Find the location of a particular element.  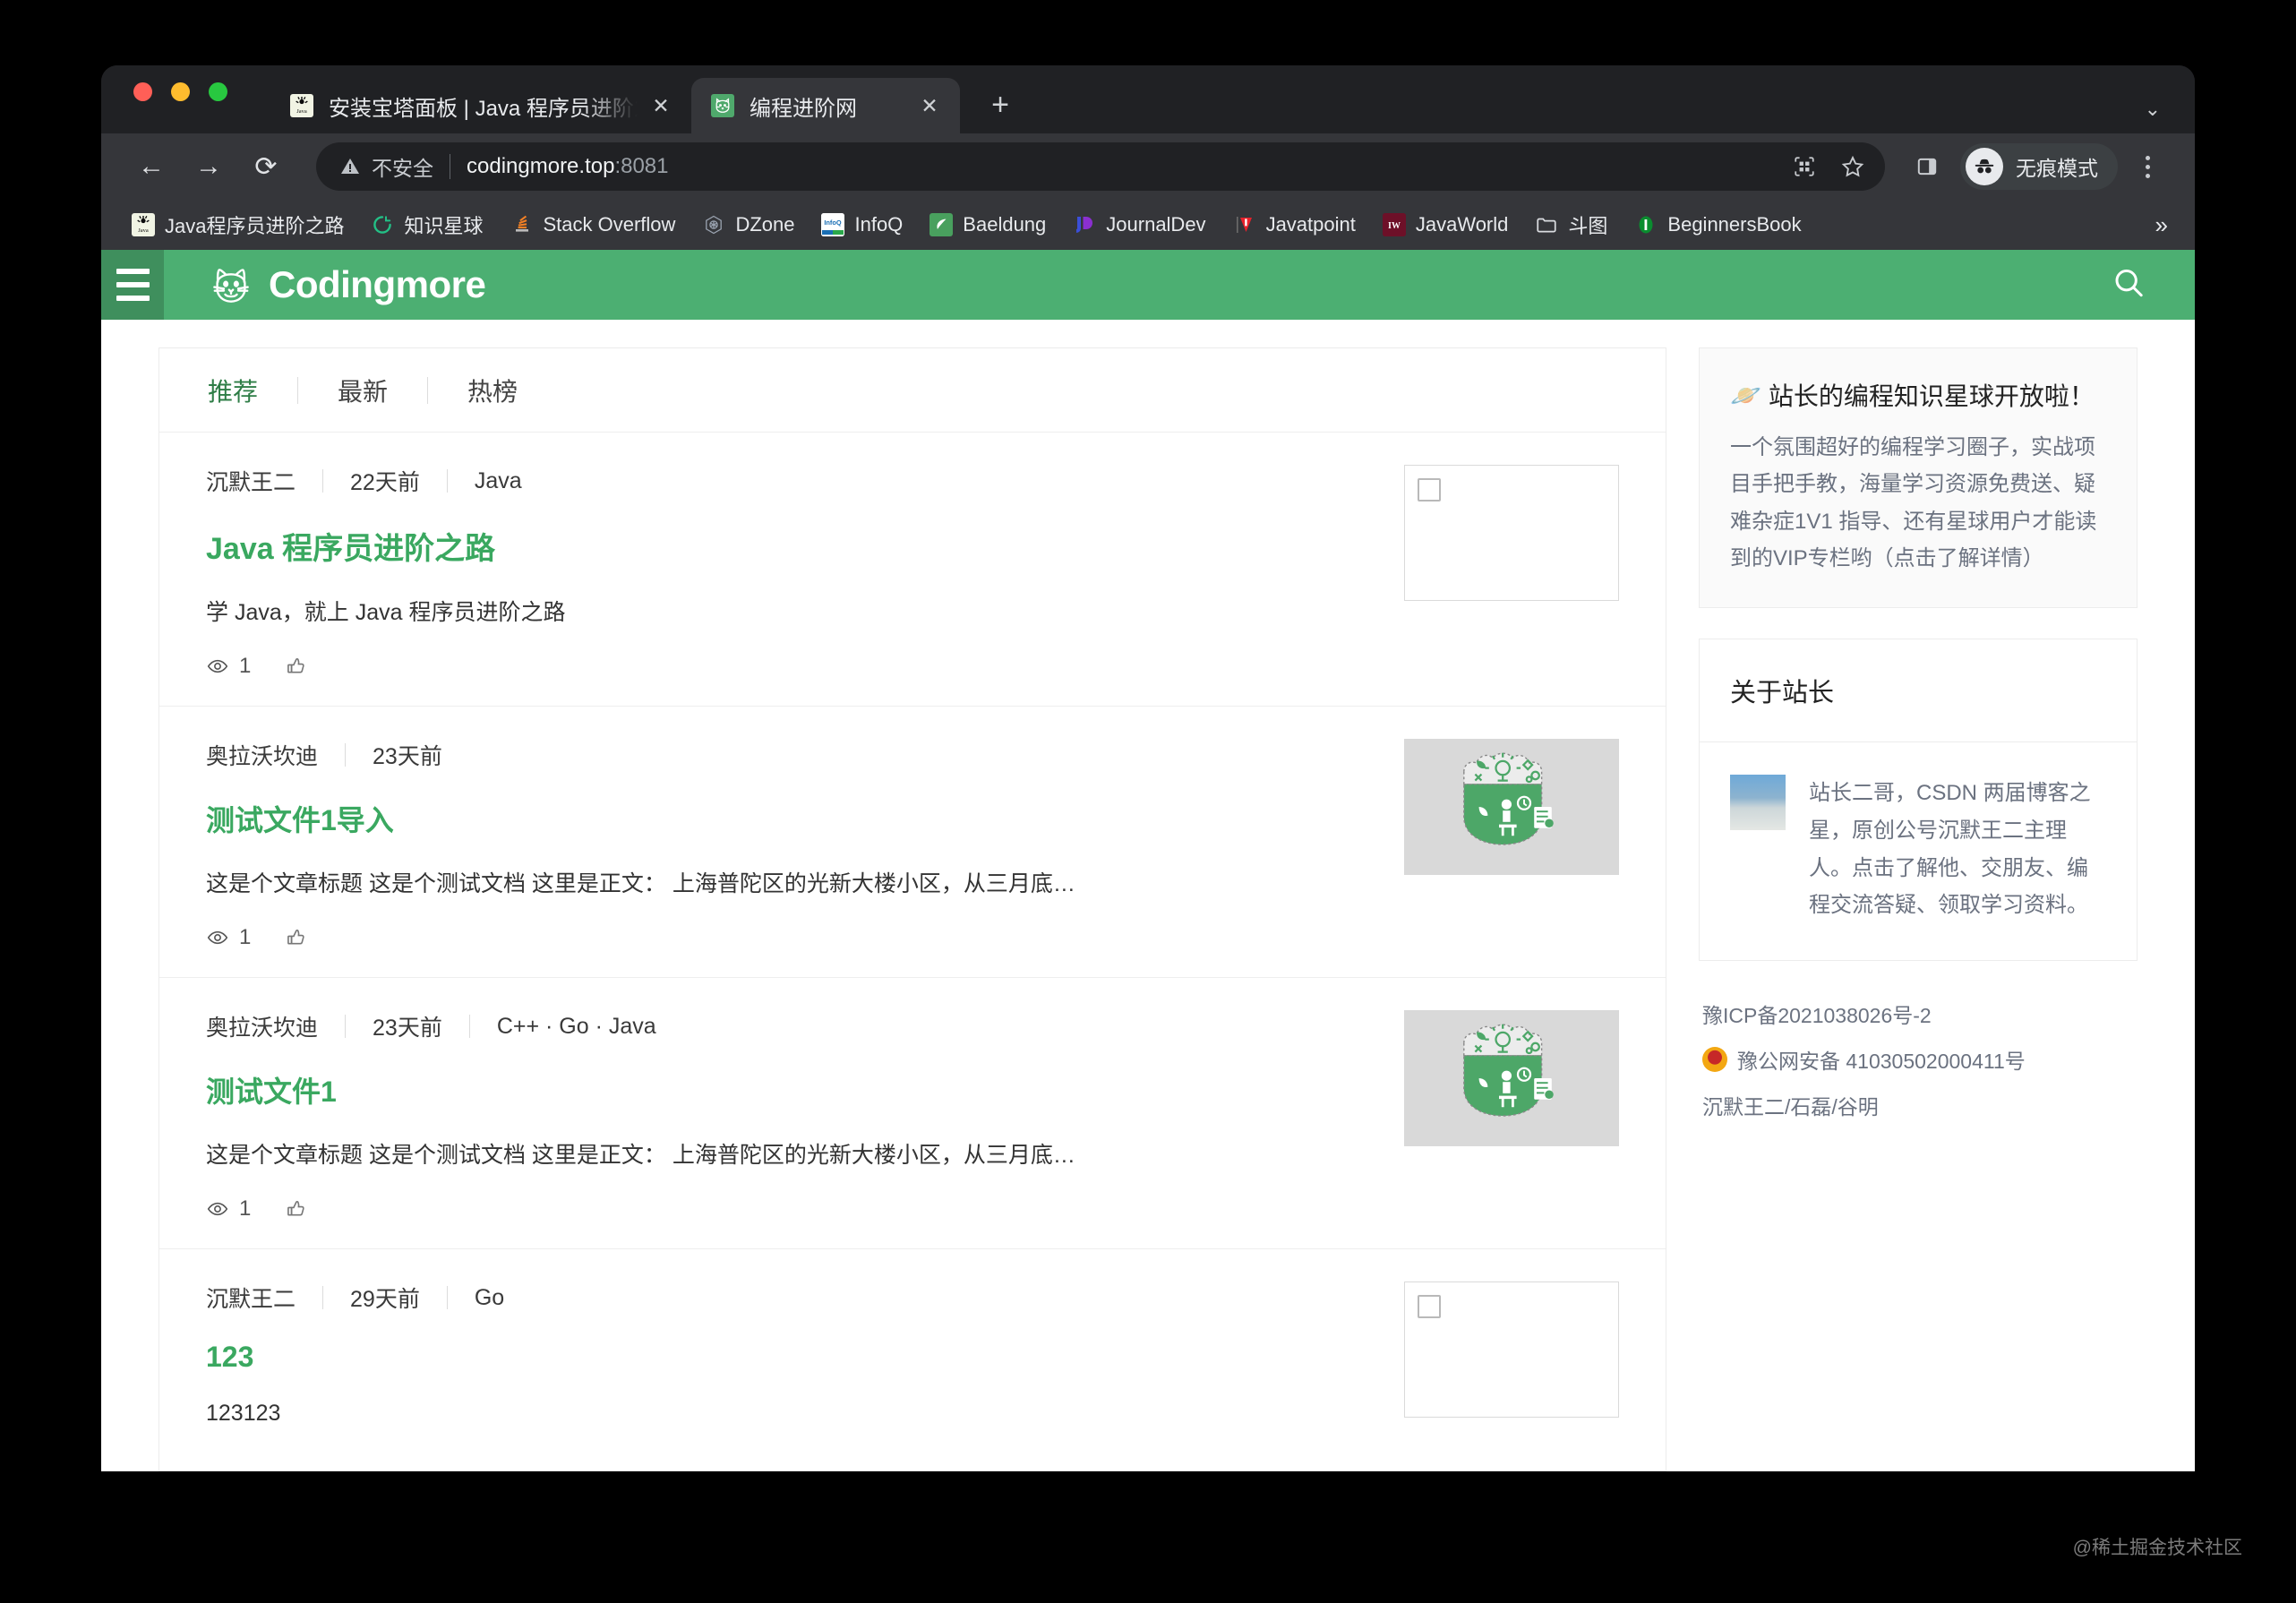

maximize-window-button is located at coordinates (218, 91).